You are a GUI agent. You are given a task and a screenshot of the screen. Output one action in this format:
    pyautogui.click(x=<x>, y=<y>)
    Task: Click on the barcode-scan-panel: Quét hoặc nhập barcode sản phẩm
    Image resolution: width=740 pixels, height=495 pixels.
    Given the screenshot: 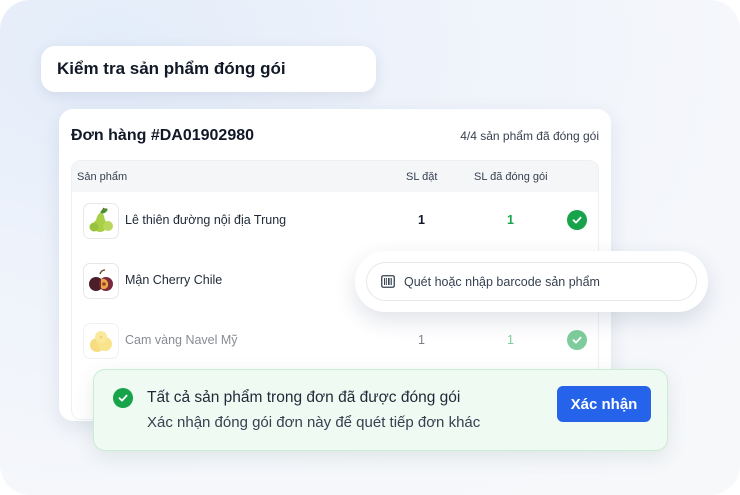 What is the action you would take?
    pyautogui.click(x=531, y=281)
    